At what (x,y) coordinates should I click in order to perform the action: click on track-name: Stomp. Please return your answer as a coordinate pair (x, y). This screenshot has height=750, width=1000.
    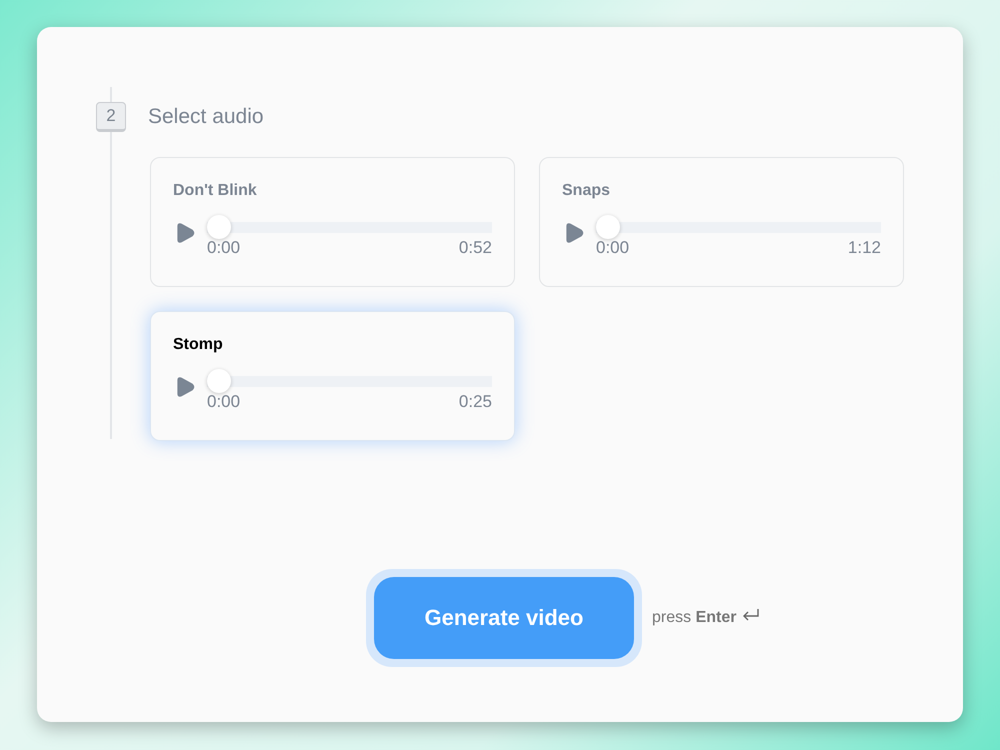
    Looking at the image, I should click on (198, 345).